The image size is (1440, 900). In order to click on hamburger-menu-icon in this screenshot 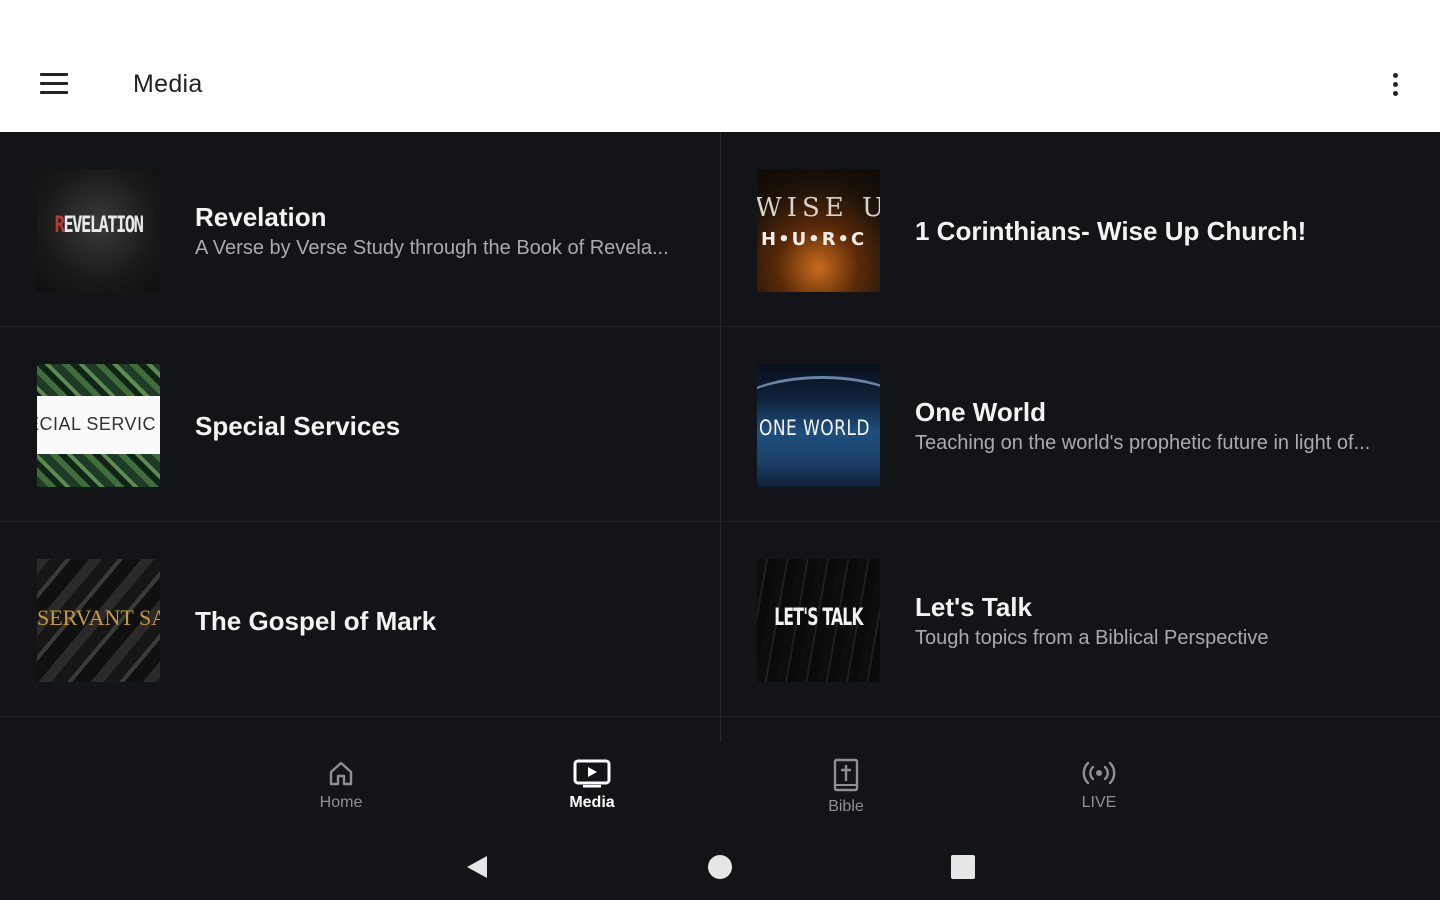, I will do `click(54, 85)`.